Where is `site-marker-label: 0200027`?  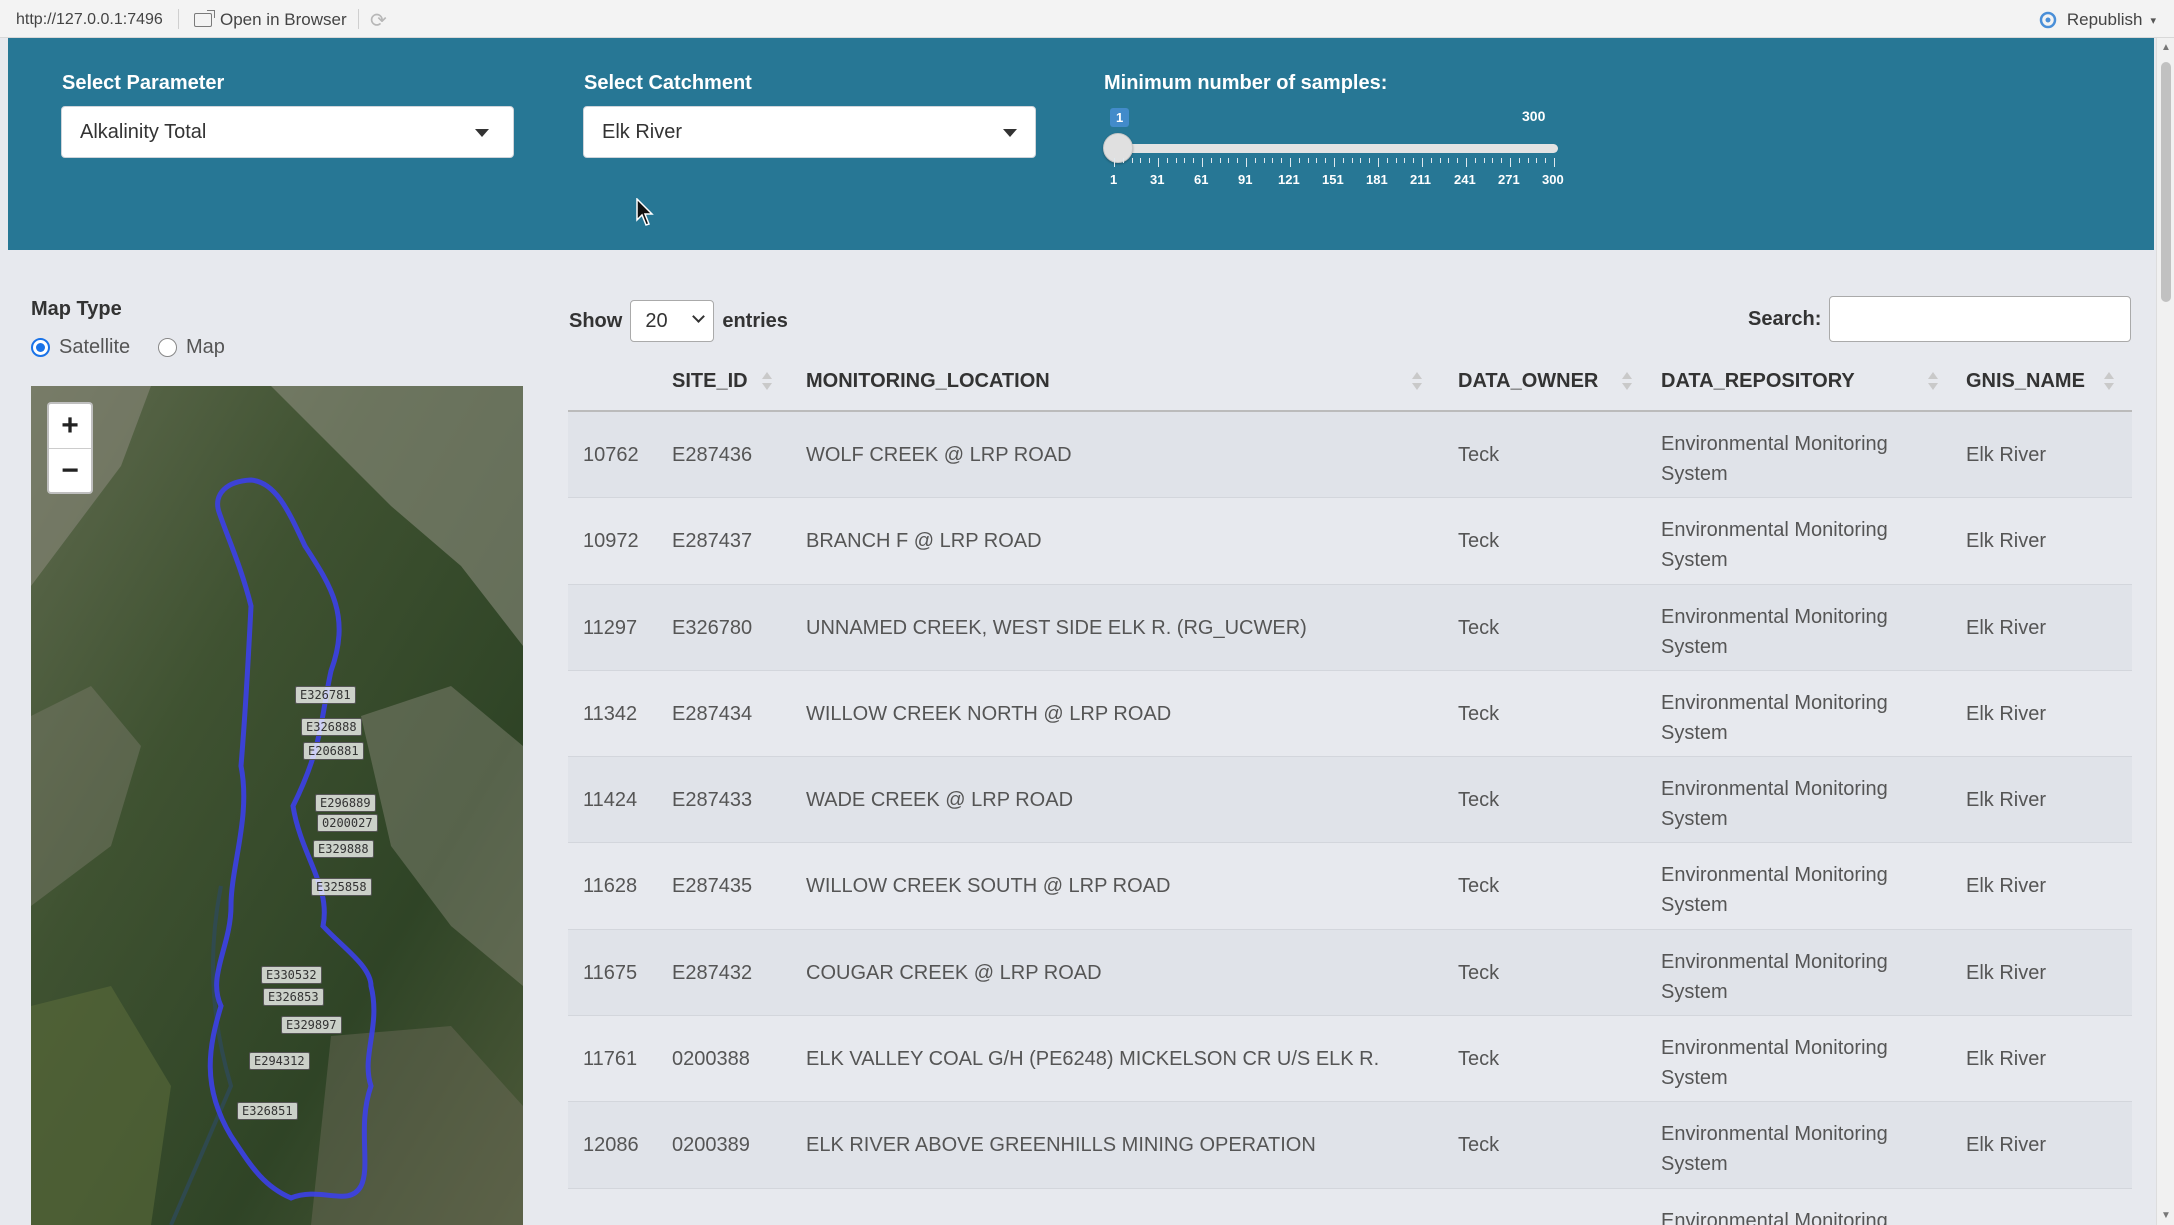 site-marker-label: 0200027 is located at coordinates (347, 823).